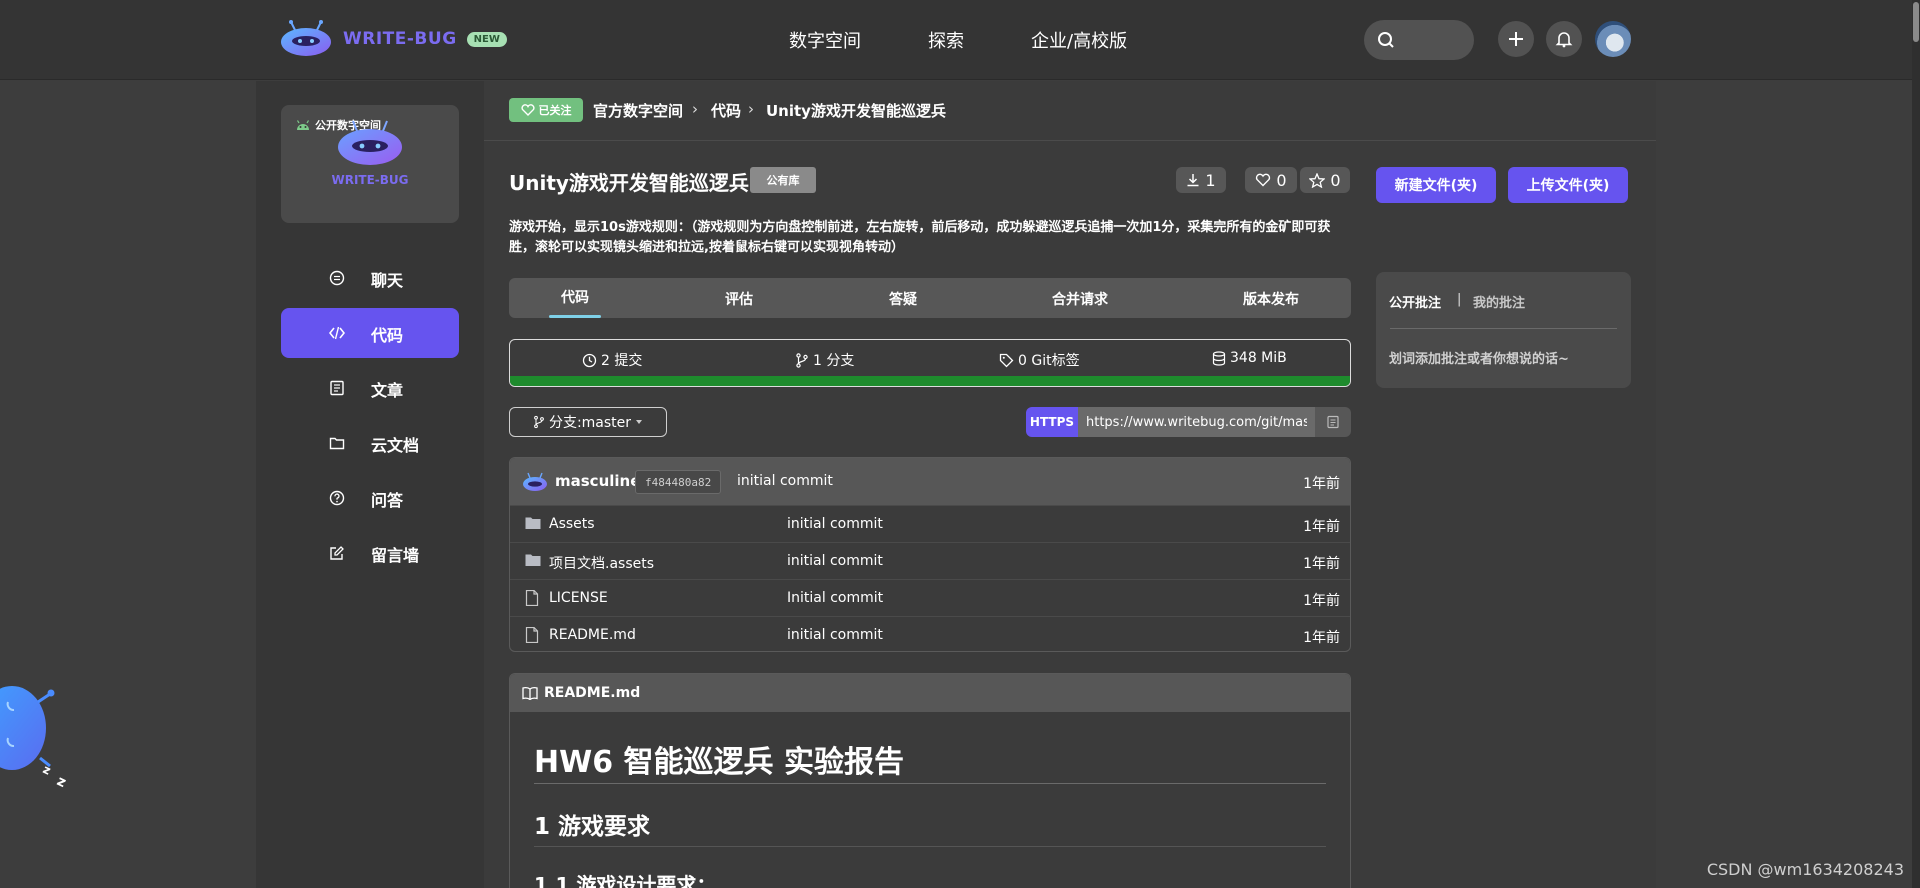 The height and width of the screenshot is (888, 1920). I want to click on breadcrumb-repo: Unity游戏开发智能巡逻兵, so click(856, 110).